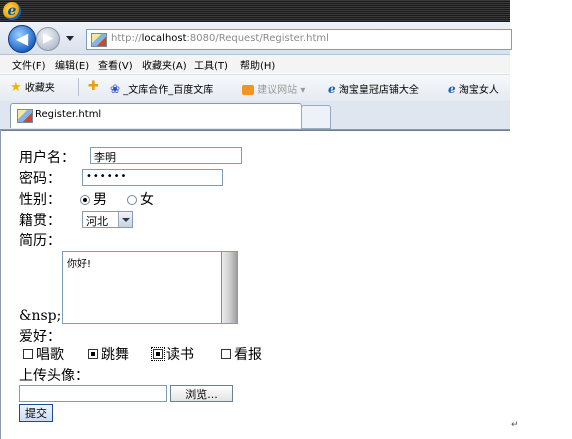 The width and height of the screenshot is (572, 439). I want to click on hobby-dancing-checkbox, so click(93, 354).